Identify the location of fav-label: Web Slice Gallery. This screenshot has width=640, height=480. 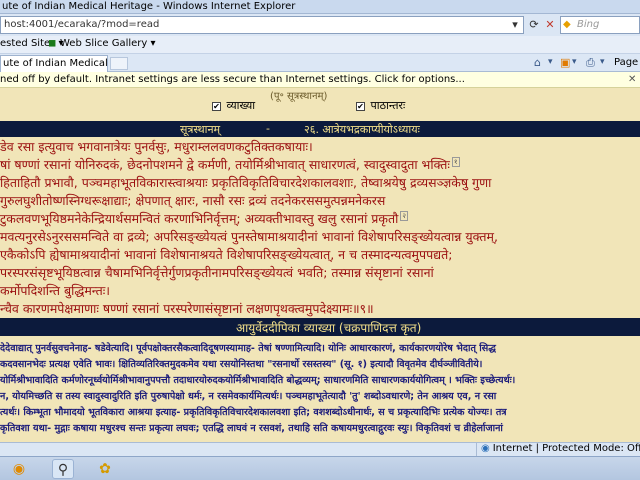
(104, 43).